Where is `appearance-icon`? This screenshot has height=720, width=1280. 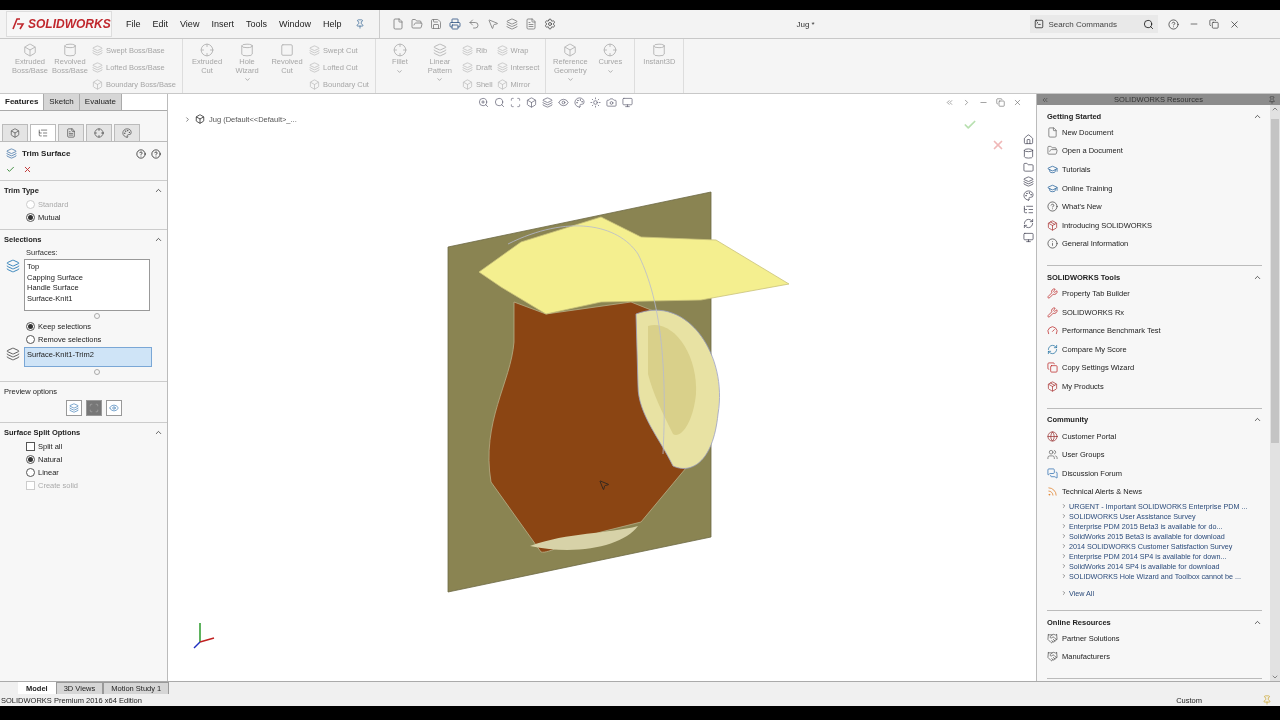 appearance-icon is located at coordinates (579, 102).